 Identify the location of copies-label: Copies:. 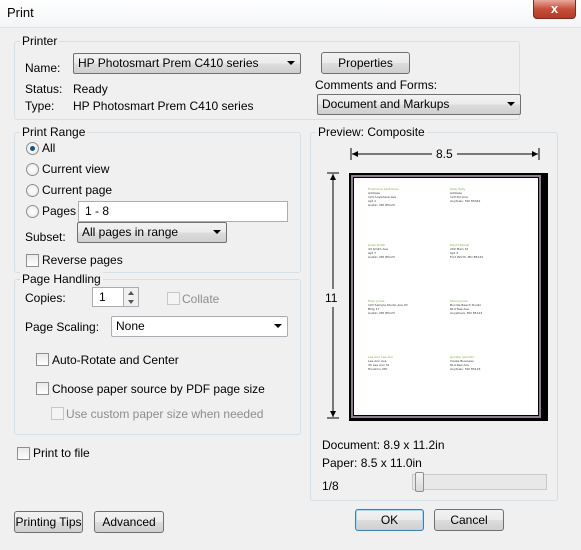
(45, 298).